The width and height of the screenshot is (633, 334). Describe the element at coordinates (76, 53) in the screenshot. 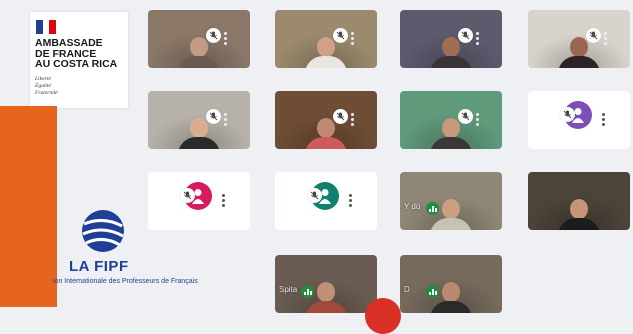

I see `embassy-title: AMBASSADE DE FRANCE AU COSTA RICA` at that location.